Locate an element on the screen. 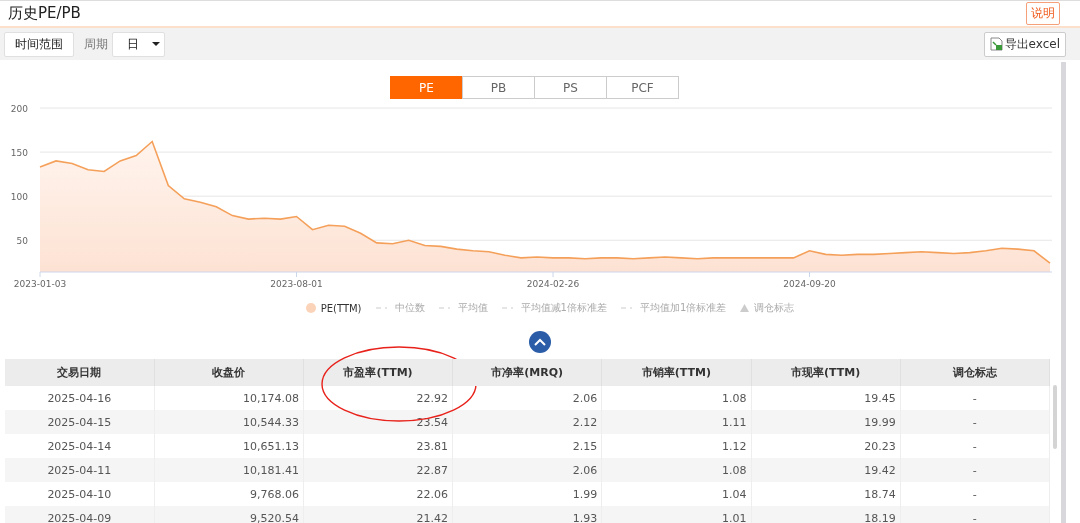  export-button: 导出excel is located at coordinates (1024, 44).